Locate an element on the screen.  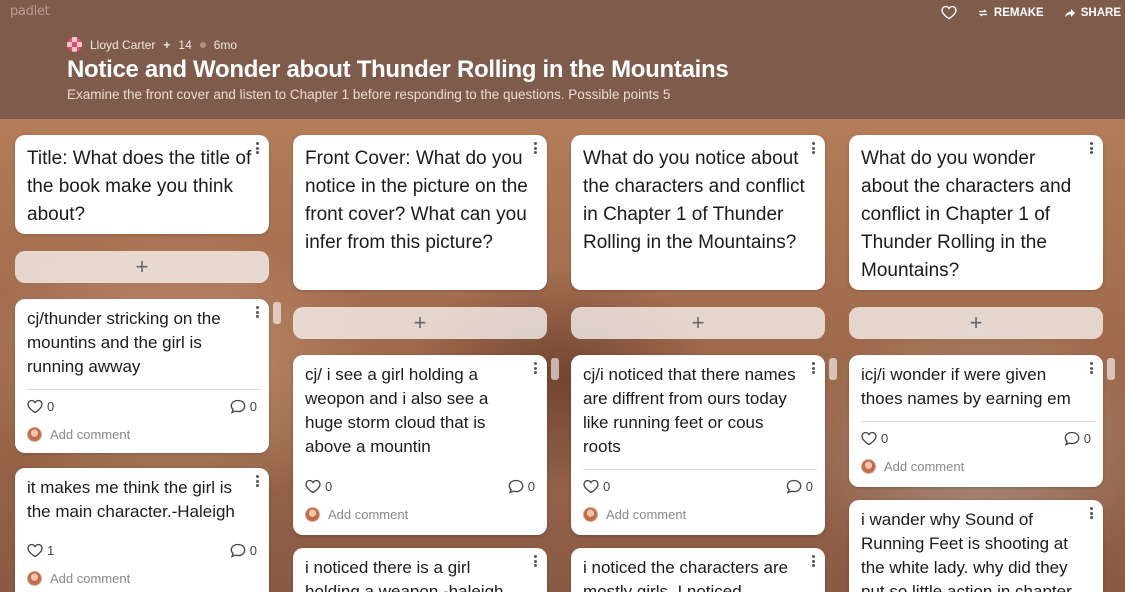
like-button: 1 is located at coordinates (40, 550).